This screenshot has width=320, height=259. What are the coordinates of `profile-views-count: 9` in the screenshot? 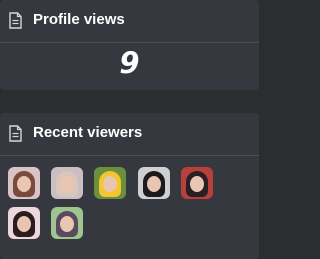 It's located at (129, 63).